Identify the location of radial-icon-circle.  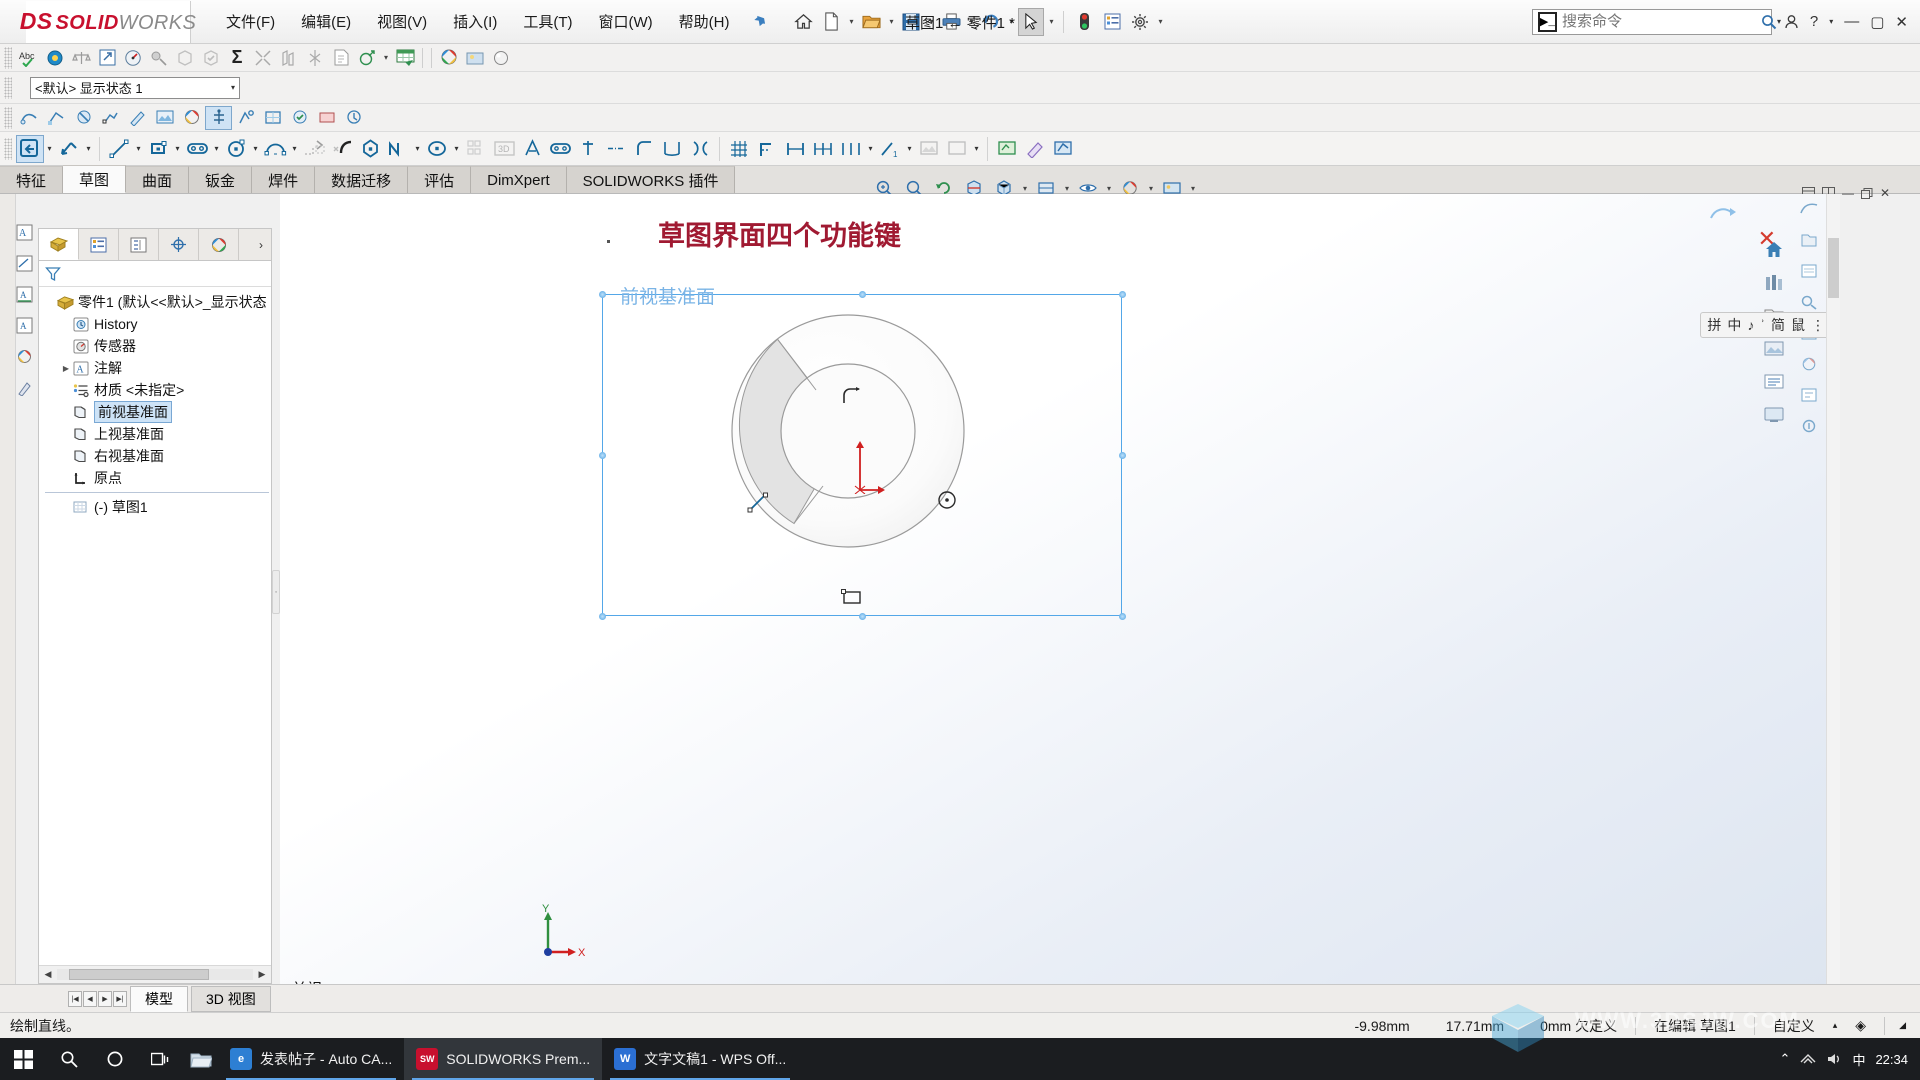
(947, 500).